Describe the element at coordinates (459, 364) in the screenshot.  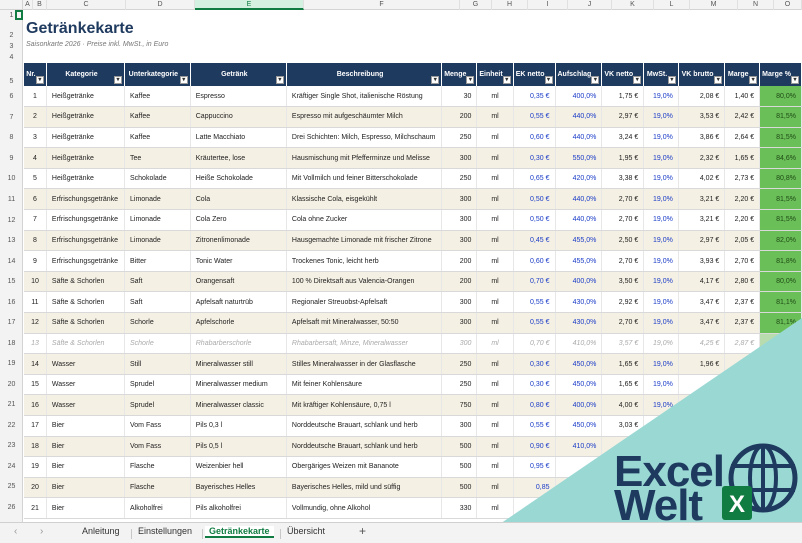
I see `table-cell: 250` at that location.